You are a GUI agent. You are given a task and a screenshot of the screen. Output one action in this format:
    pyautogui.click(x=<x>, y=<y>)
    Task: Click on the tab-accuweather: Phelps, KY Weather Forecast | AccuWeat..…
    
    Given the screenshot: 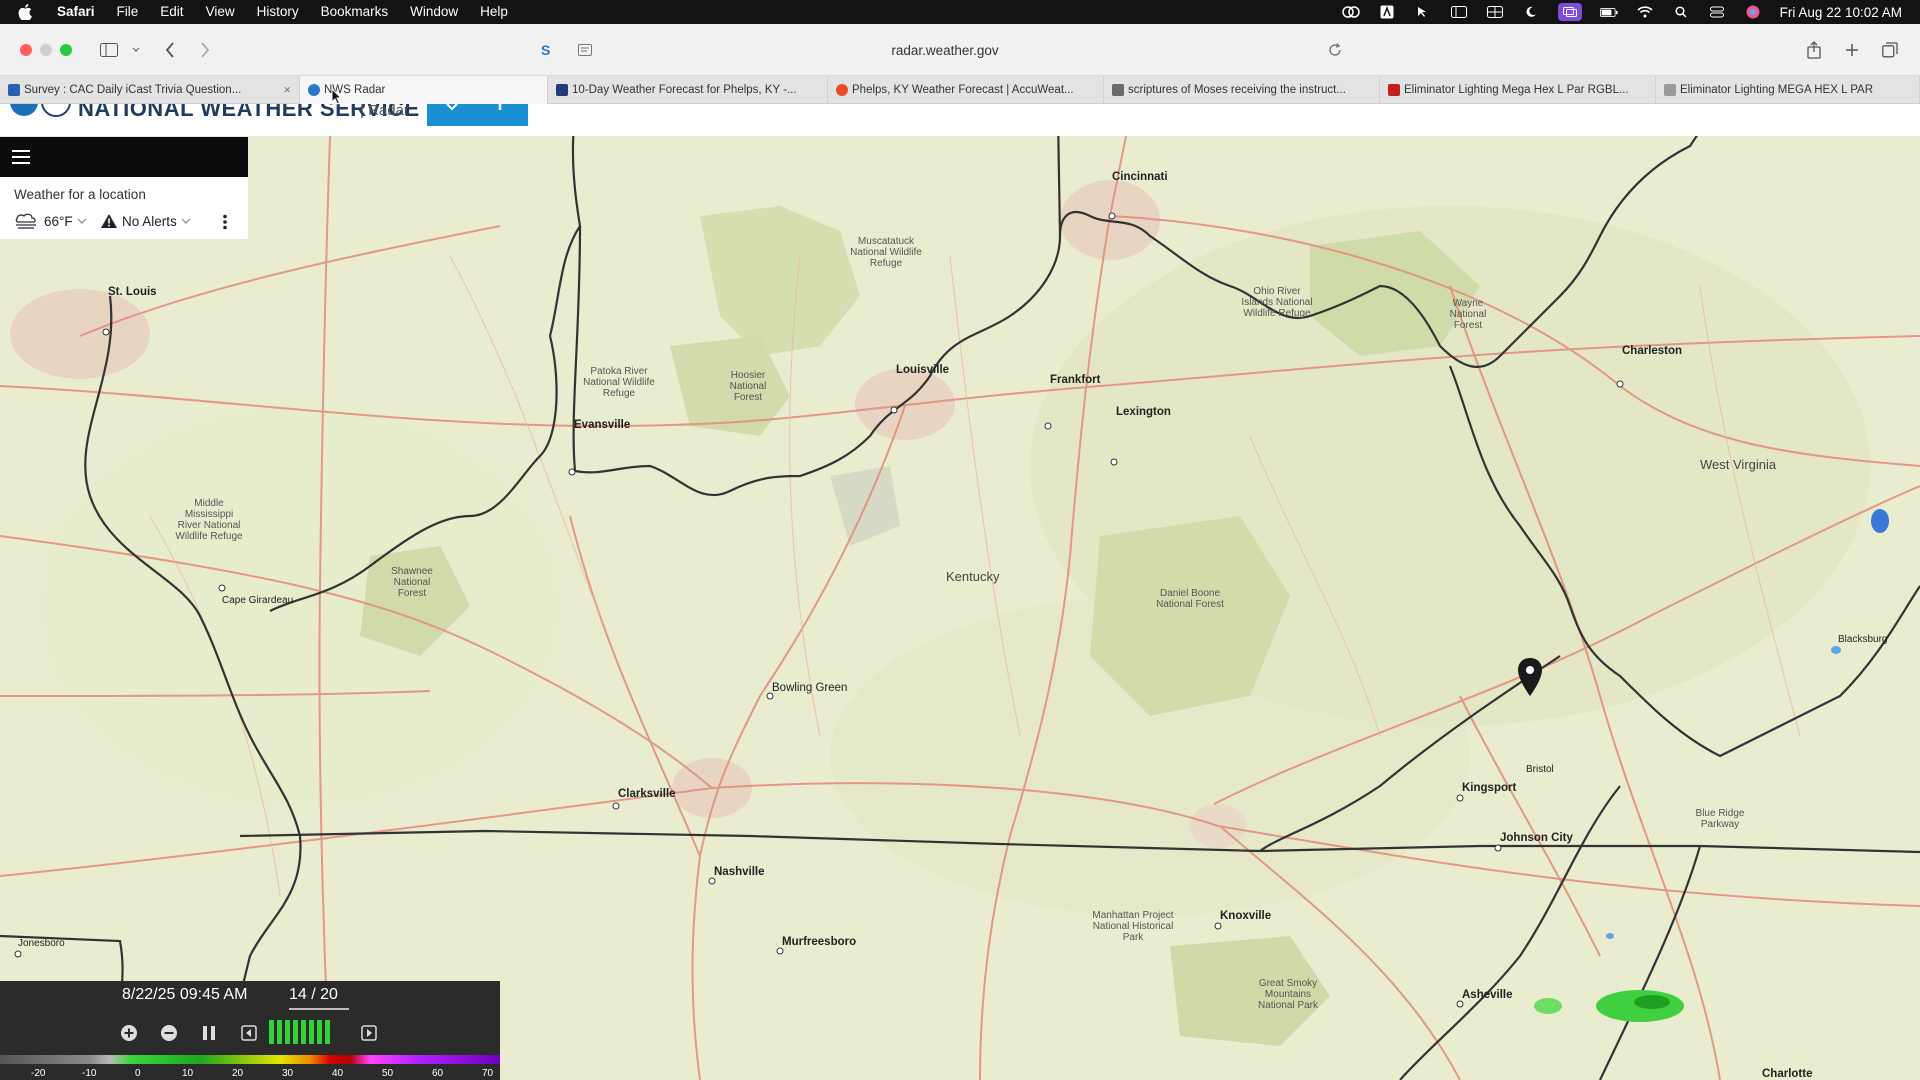 What is the action you would take?
    pyautogui.click(x=966, y=90)
    